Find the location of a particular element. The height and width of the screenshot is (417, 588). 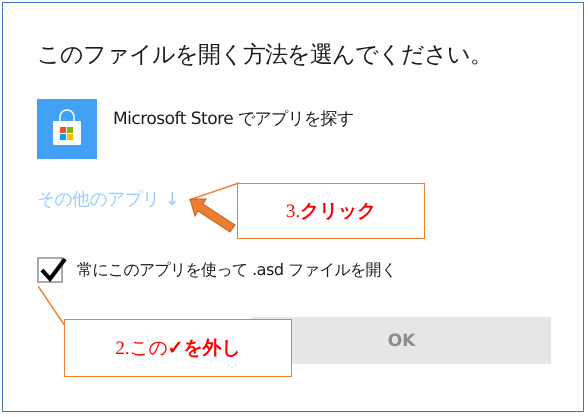

store-option: Microsoft Store でアプリを探す is located at coordinates (233, 118).